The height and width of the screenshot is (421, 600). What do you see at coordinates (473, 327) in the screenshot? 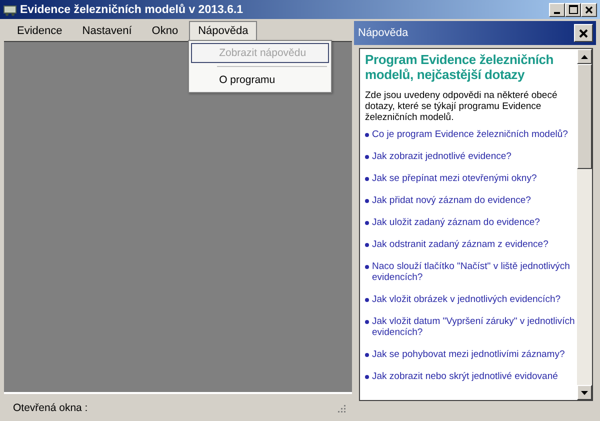
I see `question-link: Jak vložit datum "Vypršení záruky" v jednotlivích evidencích?` at bounding box center [473, 327].